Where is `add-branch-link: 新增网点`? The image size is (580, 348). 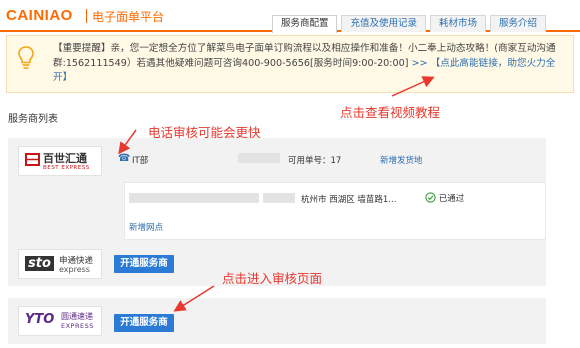 add-branch-link: 新增网点 is located at coordinates (146, 227).